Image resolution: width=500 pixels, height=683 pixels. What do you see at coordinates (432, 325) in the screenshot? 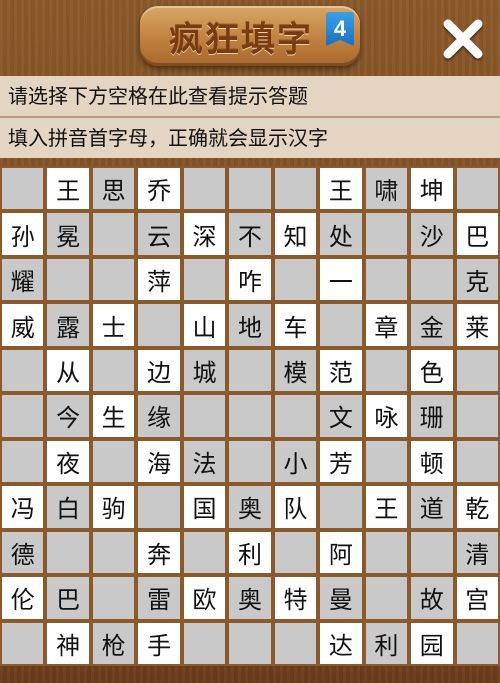
I see `grid-cell: 金` at bounding box center [432, 325].